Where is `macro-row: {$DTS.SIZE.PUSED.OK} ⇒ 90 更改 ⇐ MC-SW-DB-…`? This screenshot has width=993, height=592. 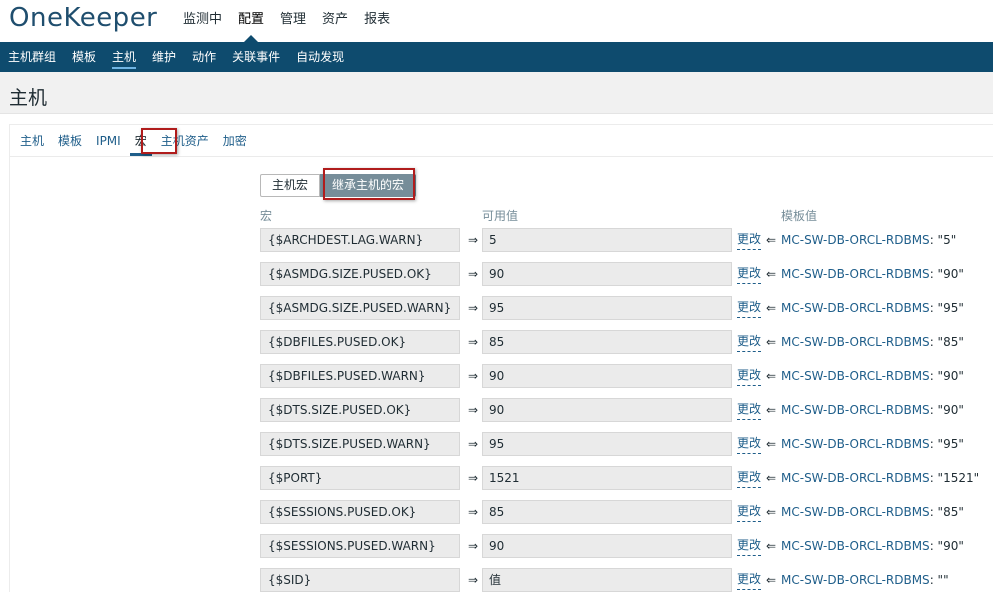 macro-row: {$DTS.SIZE.PUSED.OK} ⇒ 90 更改 ⇐ MC-SW-DB-… is located at coordinates (626, 410).